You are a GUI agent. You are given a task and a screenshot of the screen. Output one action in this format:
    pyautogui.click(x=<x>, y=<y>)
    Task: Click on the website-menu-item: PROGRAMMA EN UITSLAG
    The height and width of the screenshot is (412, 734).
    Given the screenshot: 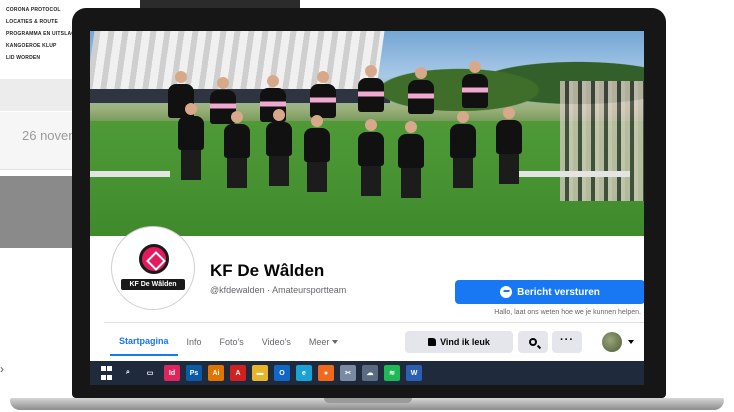 What is the action you would take?
    pyautogui.click(x=40, y=34)
    